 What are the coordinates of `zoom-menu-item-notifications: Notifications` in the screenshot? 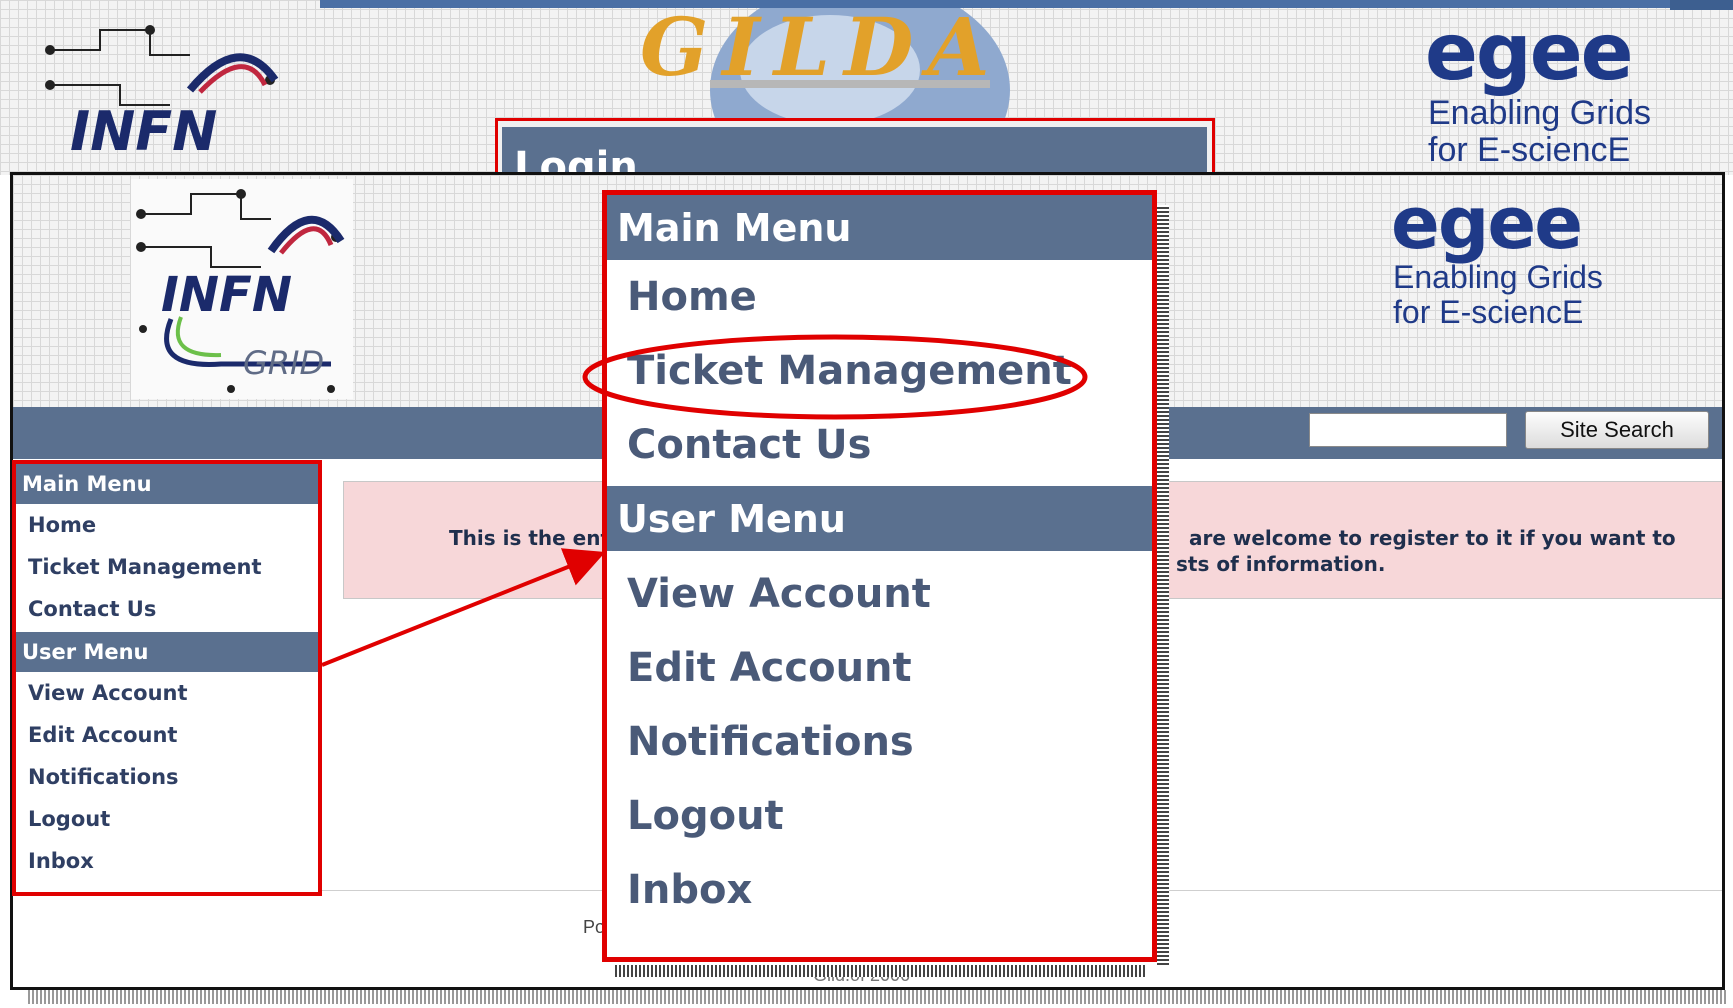 It's located at (879, 742).